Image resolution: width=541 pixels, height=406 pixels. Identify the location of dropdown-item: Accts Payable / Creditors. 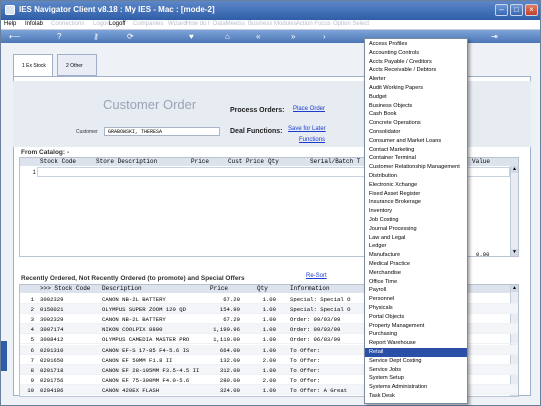
(416, 62).